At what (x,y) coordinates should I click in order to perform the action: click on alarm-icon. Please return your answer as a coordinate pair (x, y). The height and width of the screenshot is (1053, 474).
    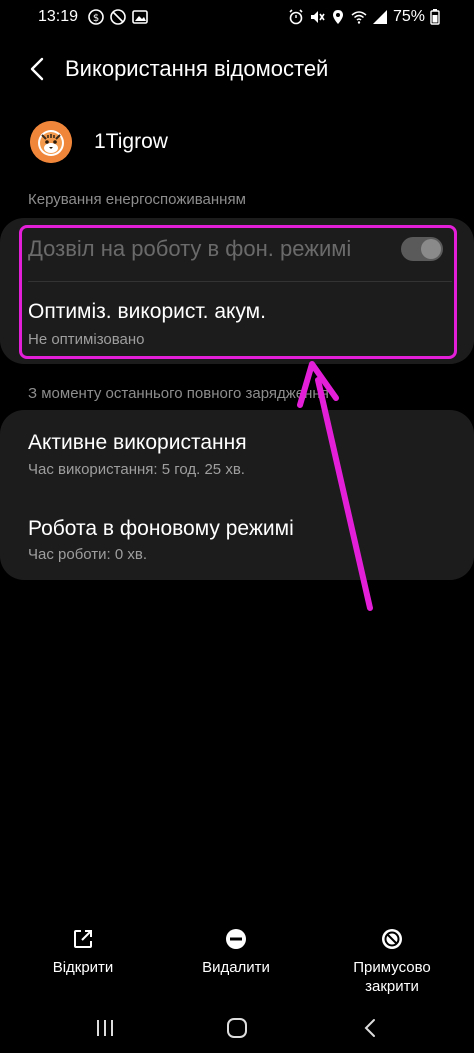
    Looking at the image, I should click on (296, 17).